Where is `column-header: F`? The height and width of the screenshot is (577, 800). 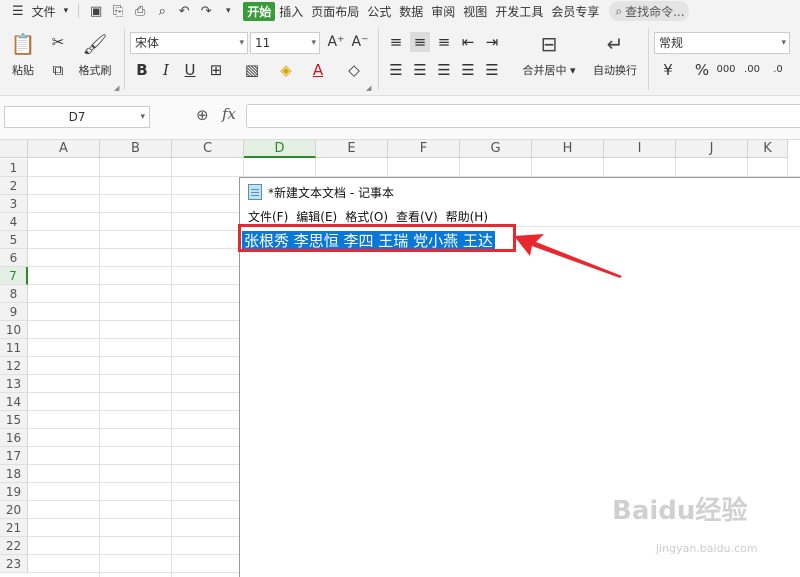 column-header: F is located at coordinates (424, 149).